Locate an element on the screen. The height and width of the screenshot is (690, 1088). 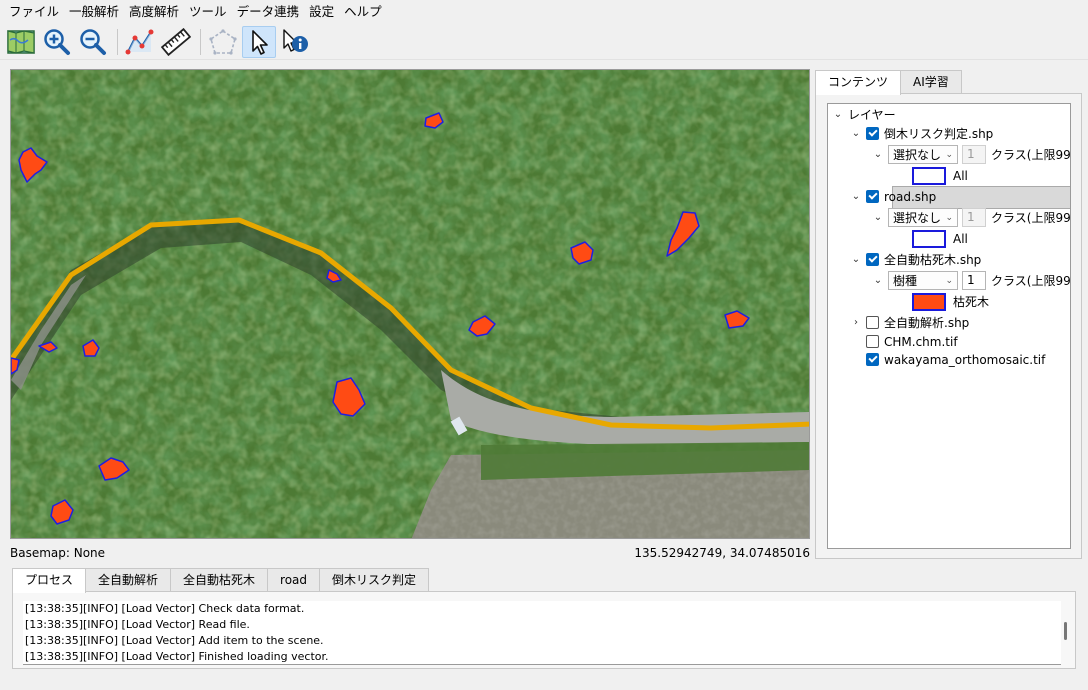
tab-contents: コンテンツ is located at coordinates (858, 82).